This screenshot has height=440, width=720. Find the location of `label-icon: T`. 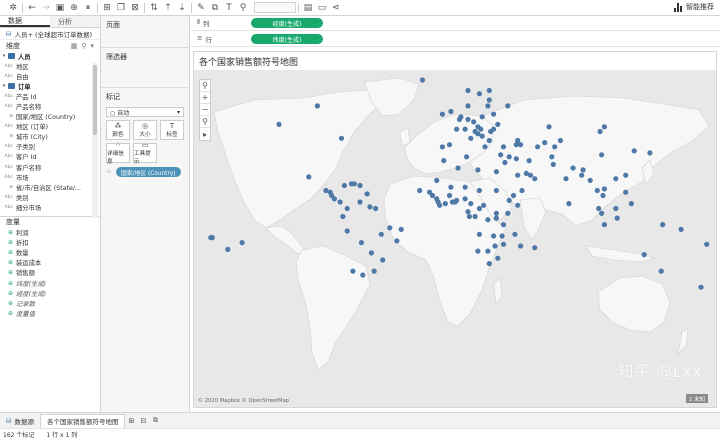

label-icon: T is located at coordinates (229, 8).